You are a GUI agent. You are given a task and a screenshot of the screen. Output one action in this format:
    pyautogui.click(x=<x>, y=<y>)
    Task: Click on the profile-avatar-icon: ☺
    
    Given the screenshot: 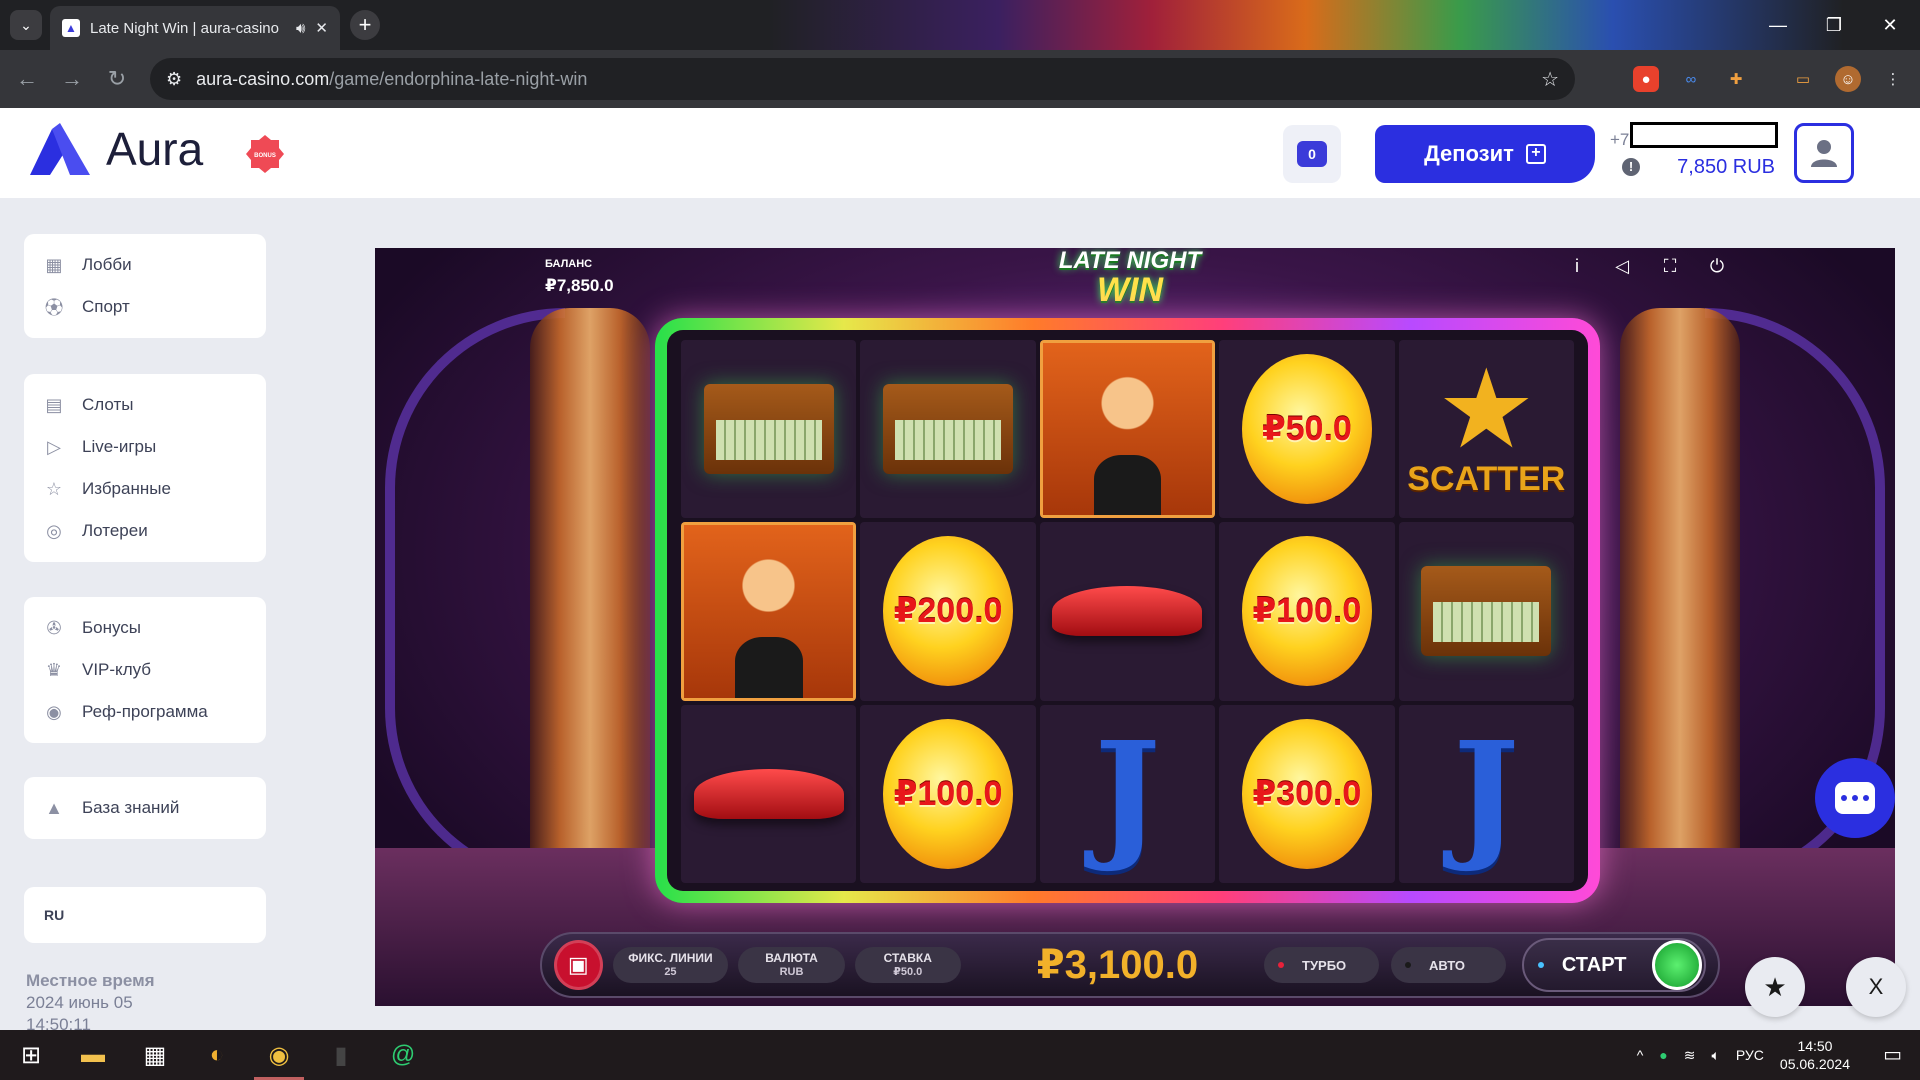 What is the action you would take?
    pyautogui.click(x=1848, y=79)
    